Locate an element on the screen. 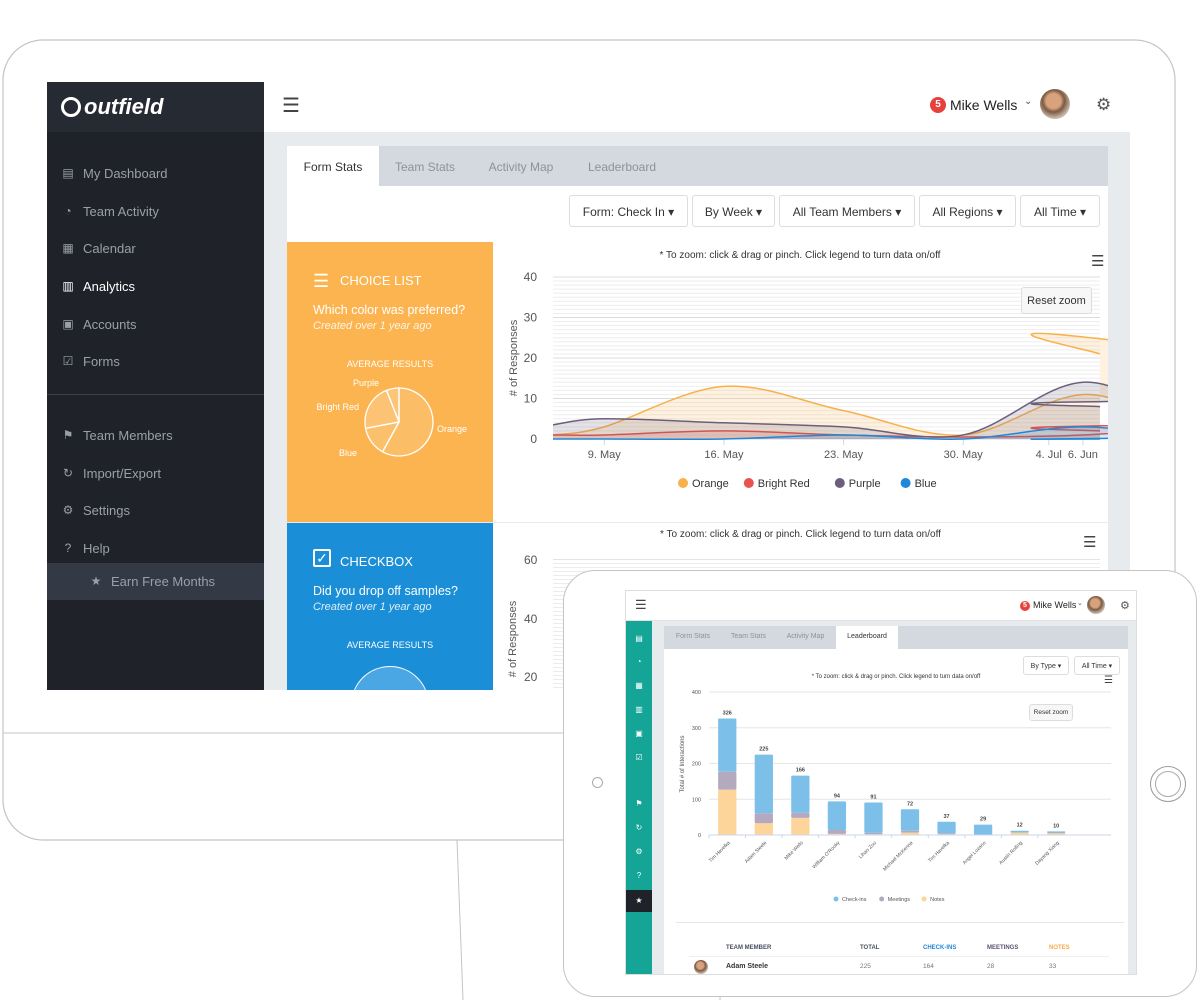  refresh-icon: ↻ is located at coordinates (639, 828).